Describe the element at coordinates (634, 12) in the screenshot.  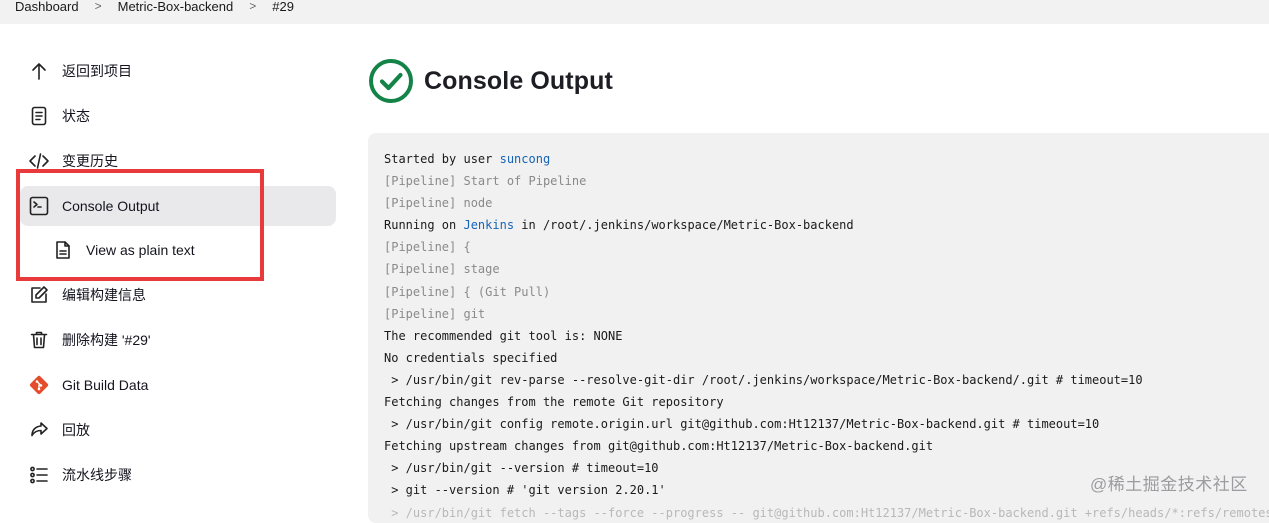
I see `breadcrumb: Dashboard > Metric-Box-backend > #29` at that location.